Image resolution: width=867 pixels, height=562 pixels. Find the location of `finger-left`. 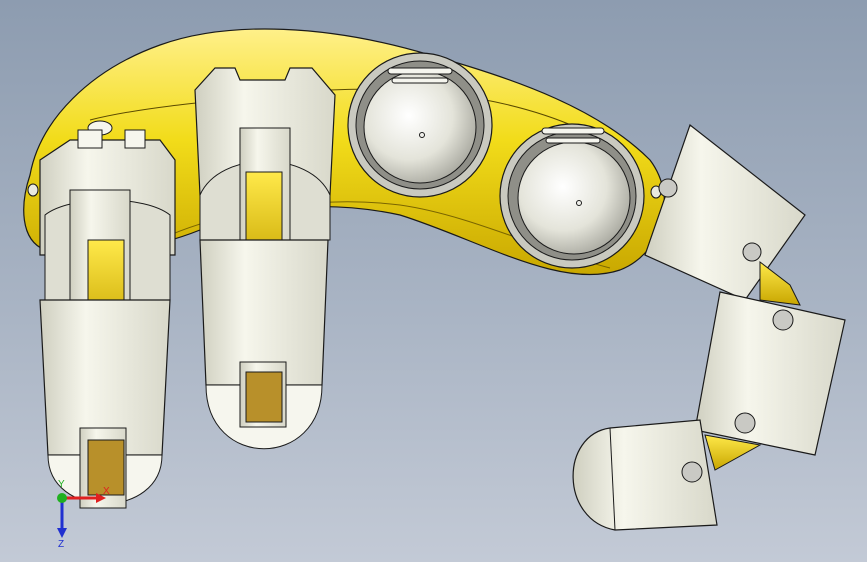

finger-left is located at coordinates (107, 319).